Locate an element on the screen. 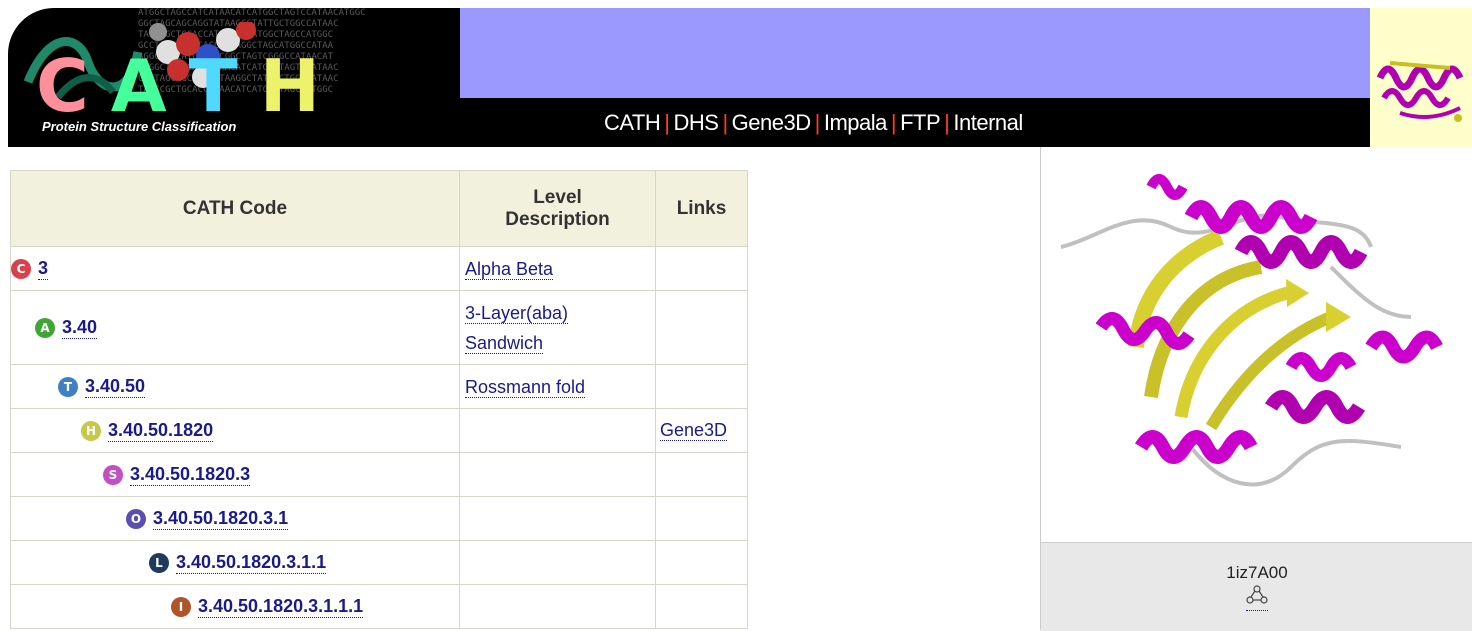 This screenshot has height=631, width=1472. cath-code-link: 3.40.50.1820 is located at coordinates (161, 431).